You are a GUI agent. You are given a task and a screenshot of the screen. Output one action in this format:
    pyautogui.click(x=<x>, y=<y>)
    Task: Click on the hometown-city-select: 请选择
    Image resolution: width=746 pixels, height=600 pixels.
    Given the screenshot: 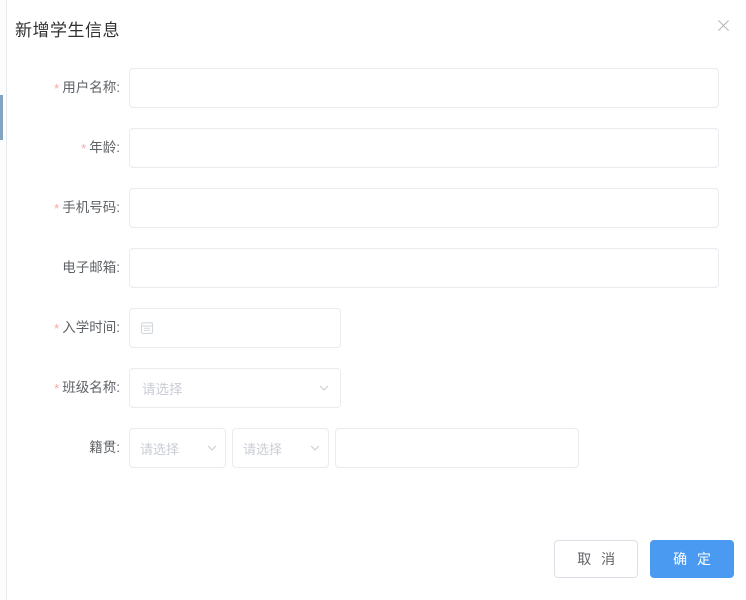 What is the action you would take?
    pyautogui.click(x=280, y=448)
    